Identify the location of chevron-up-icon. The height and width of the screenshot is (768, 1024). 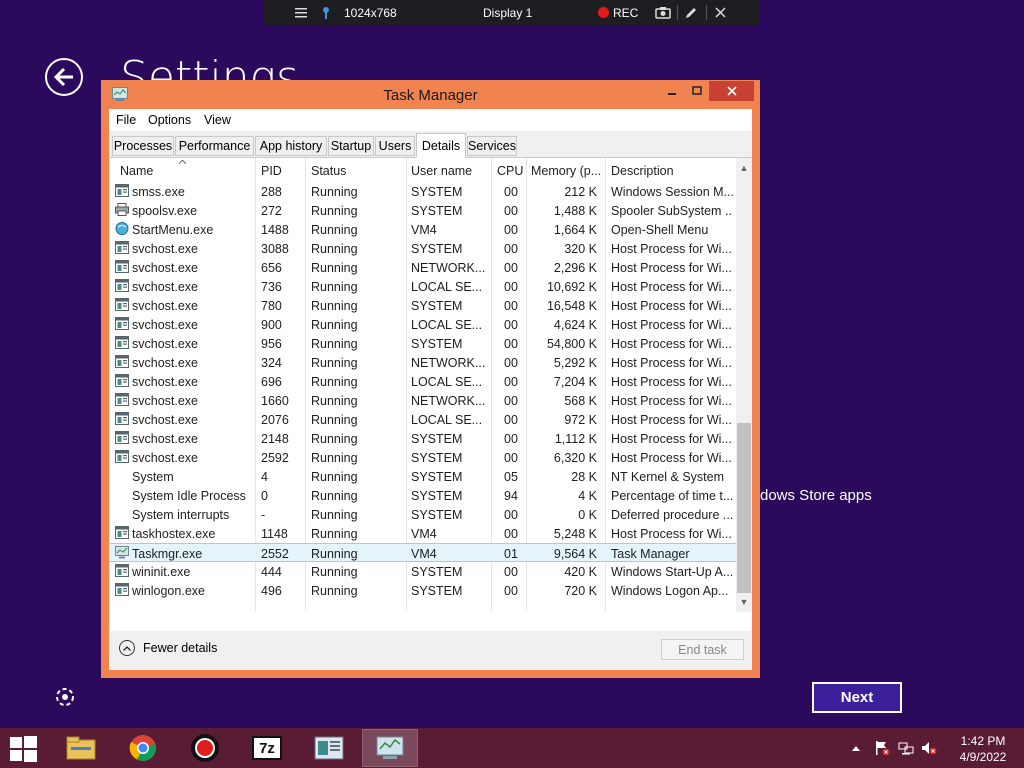
(127, 648).